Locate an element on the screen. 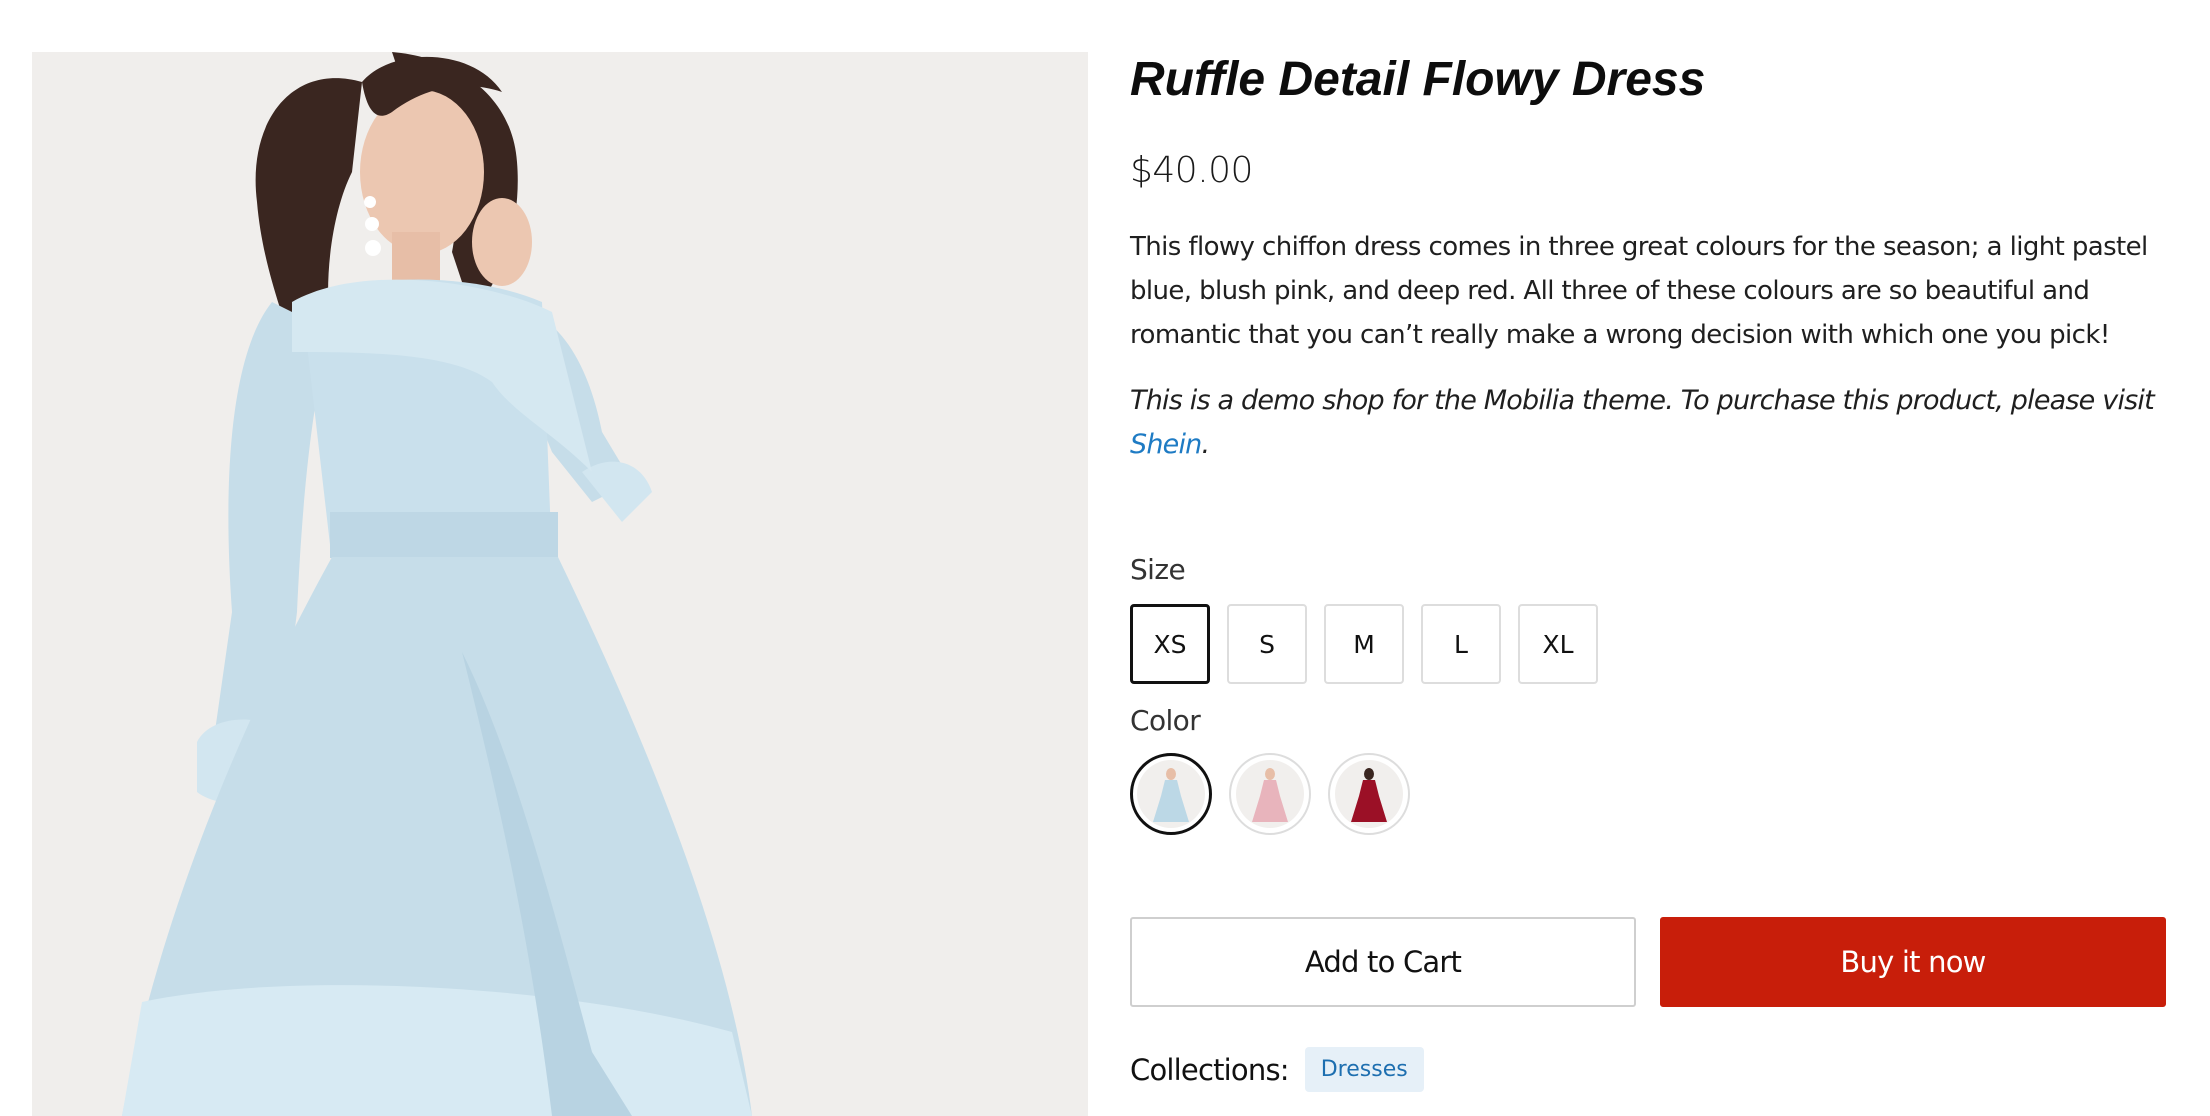  size-option-m: M is located at coordinates (1364, 644).